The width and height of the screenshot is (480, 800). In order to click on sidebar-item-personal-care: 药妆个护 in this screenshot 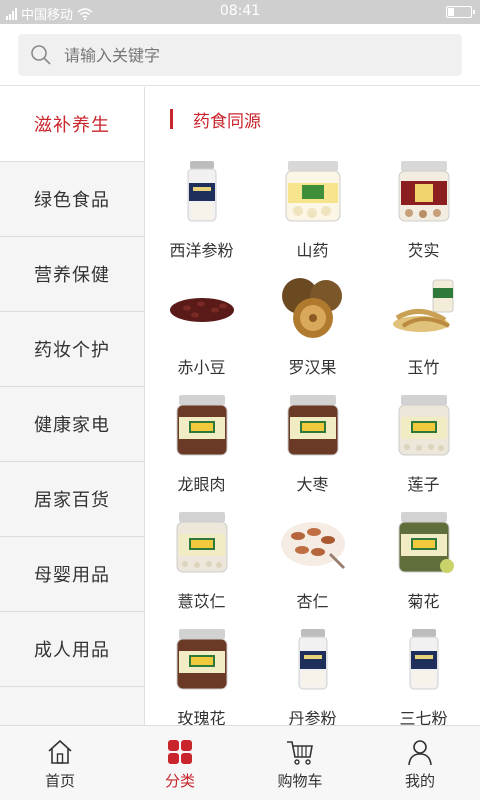, I will do `click(72, 349)`.